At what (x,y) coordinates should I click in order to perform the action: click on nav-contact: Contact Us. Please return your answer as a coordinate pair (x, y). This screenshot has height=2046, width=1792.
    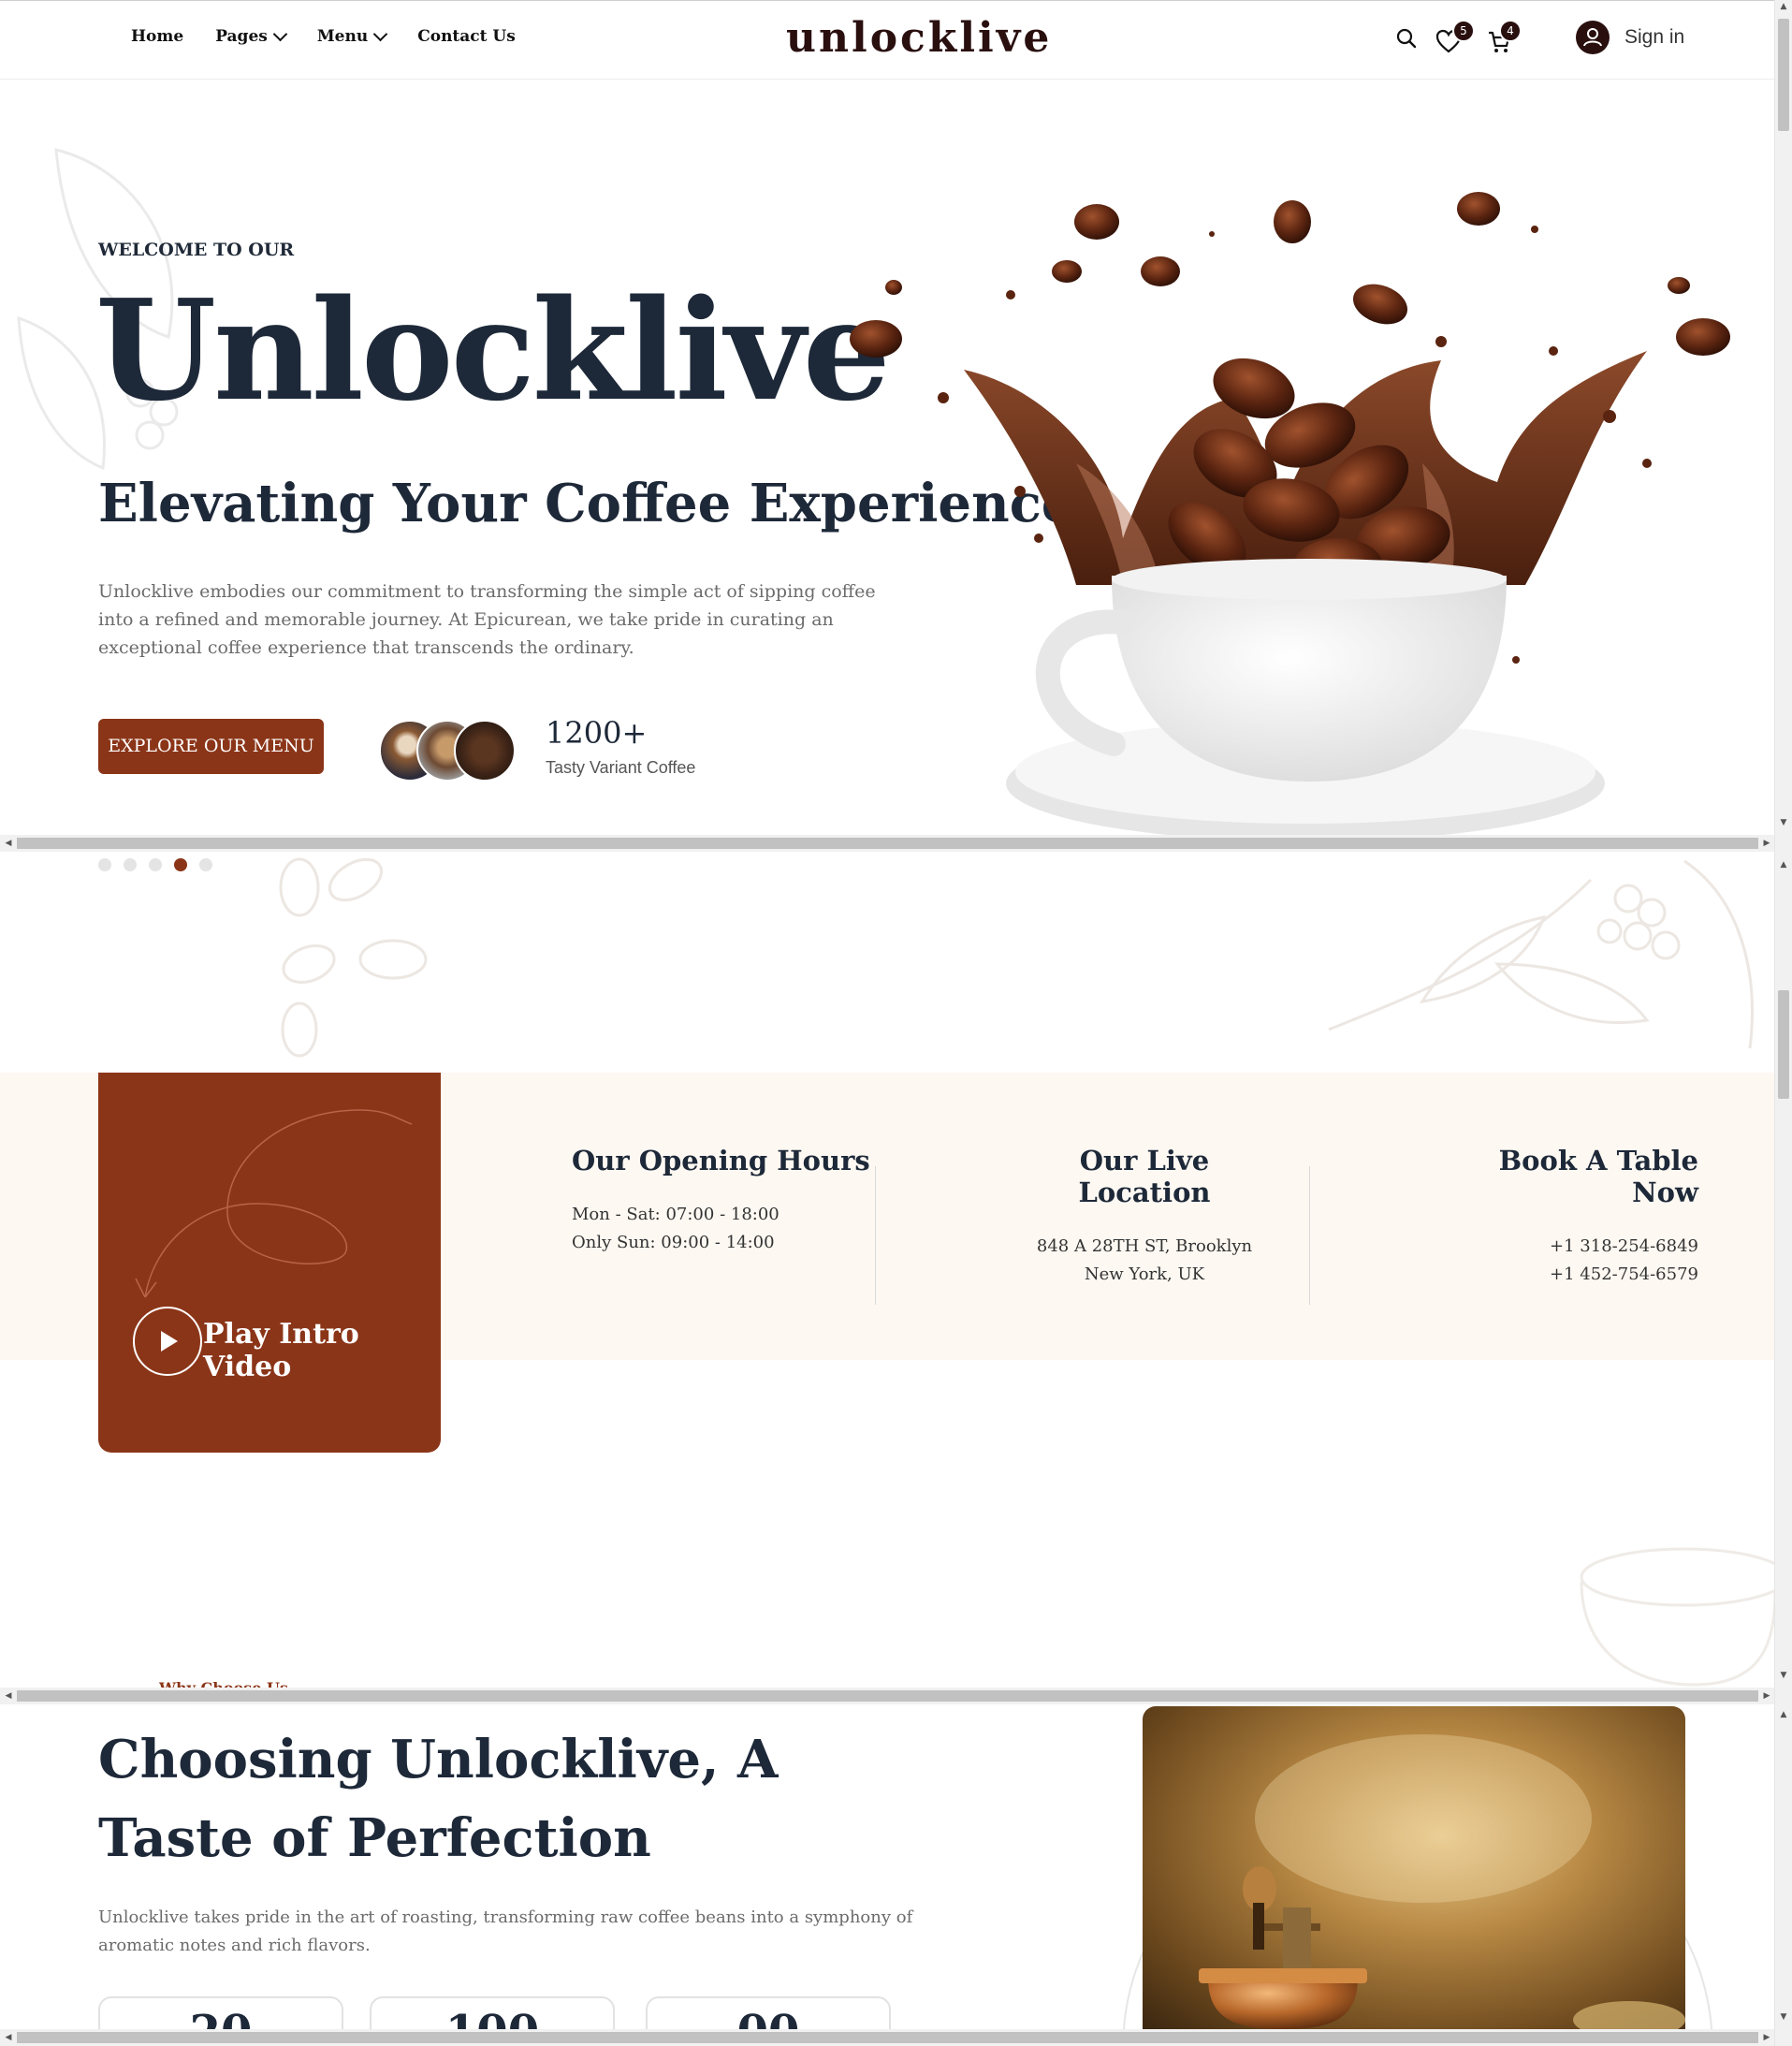
    Looking at the image, I should click on (466, 36).